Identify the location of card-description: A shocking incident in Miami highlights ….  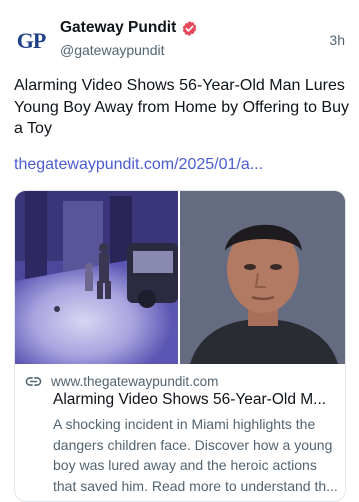
(195, 455).